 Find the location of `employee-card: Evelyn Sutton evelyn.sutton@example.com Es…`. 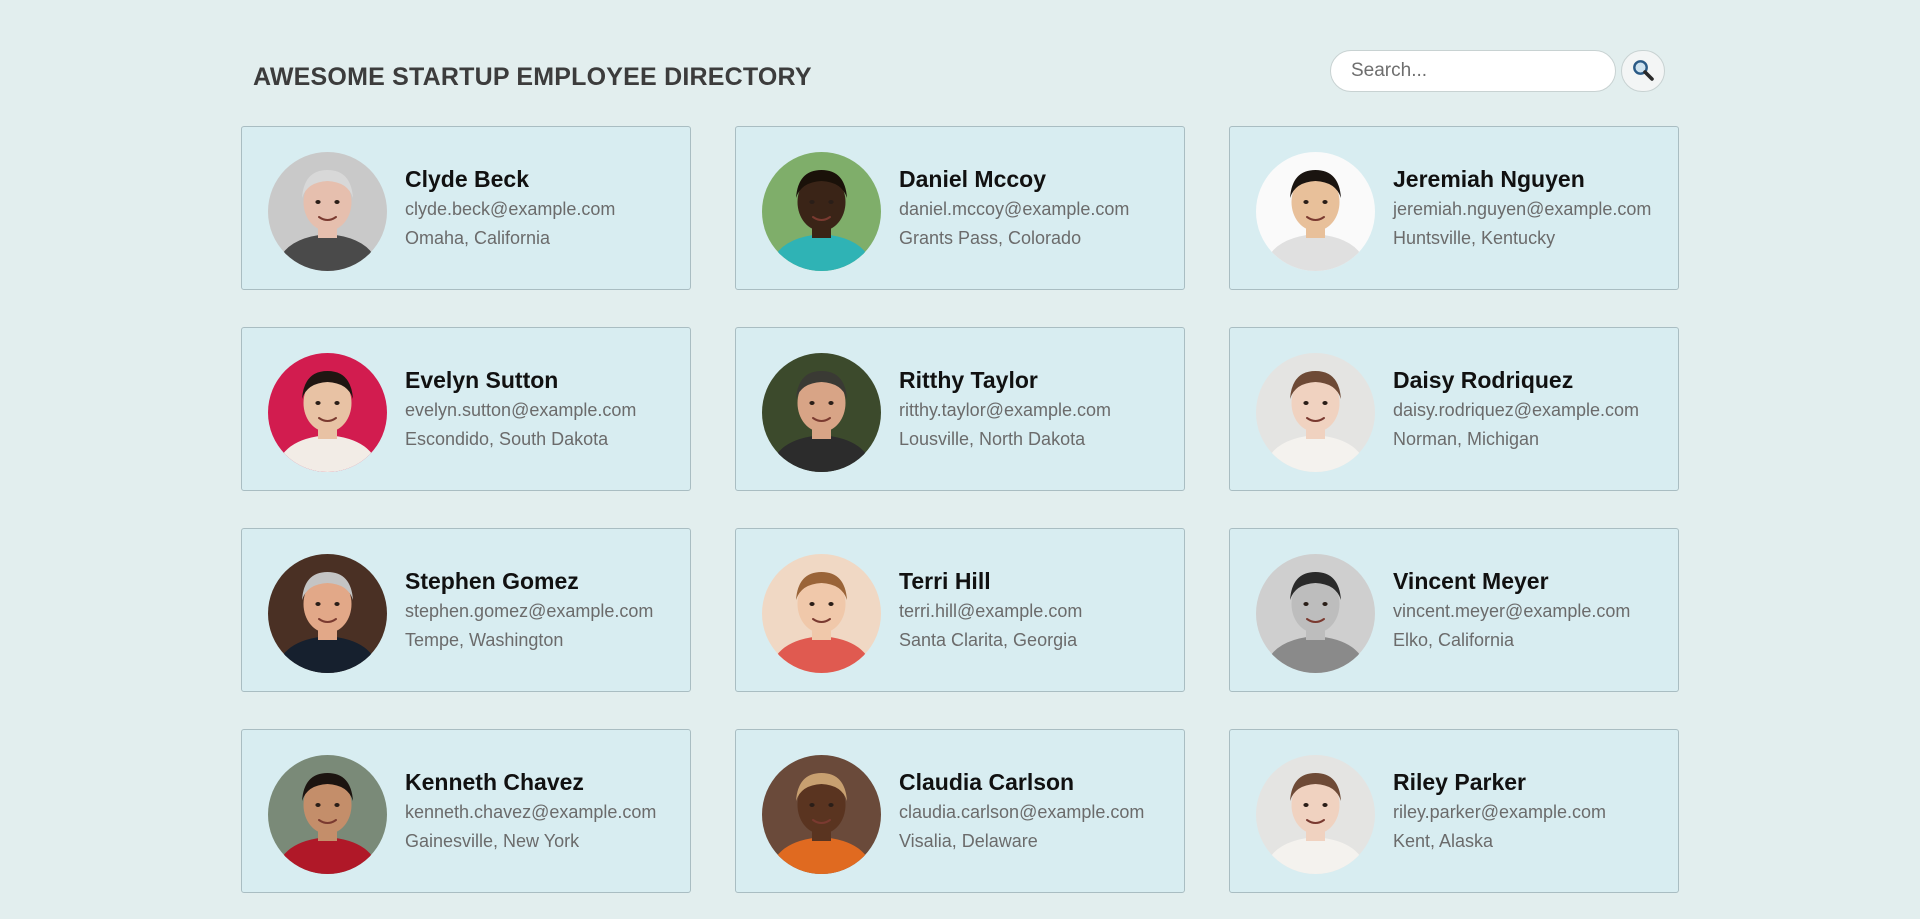

employee-card: Evelyn Sutton evelyn.sutton@example.com Es… is located at coordinates (466, 409).